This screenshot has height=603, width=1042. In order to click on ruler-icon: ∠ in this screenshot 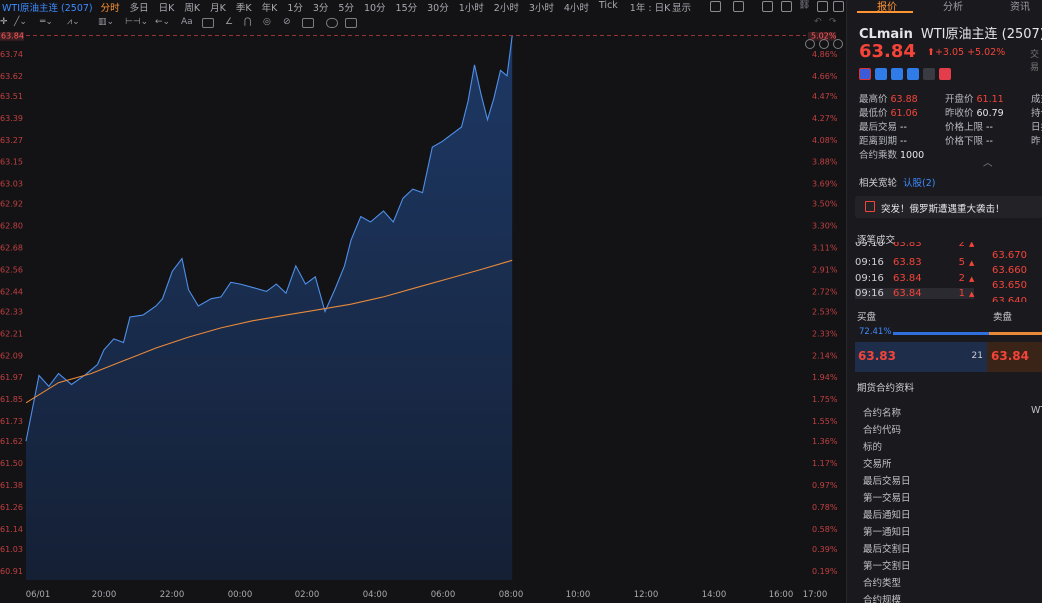, I will do `click(229, 22)`.